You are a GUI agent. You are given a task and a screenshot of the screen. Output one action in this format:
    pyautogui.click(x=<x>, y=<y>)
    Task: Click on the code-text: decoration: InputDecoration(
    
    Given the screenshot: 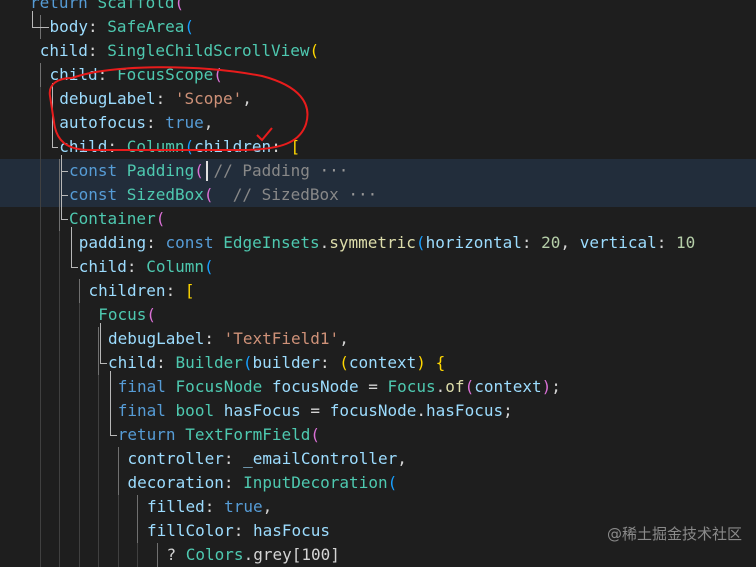 What is the action you would take?
    pyautogui.click(x=263, y=483)
    